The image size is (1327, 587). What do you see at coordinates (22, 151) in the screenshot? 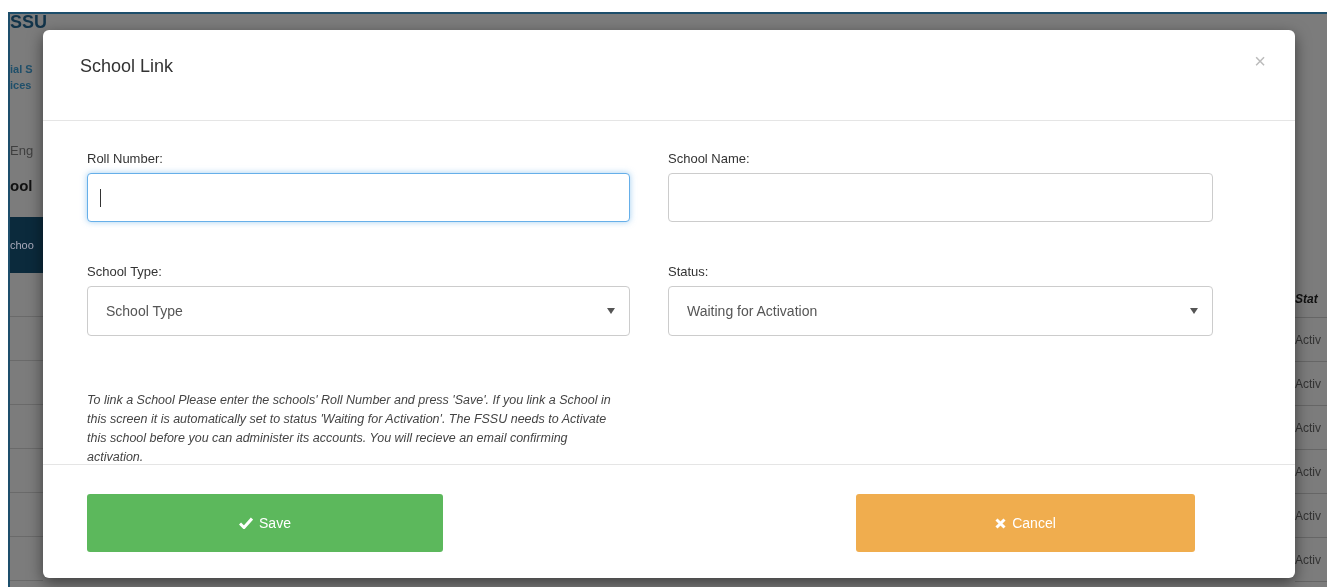
I see `language-text: Eng` at bounding box center [22, 151].